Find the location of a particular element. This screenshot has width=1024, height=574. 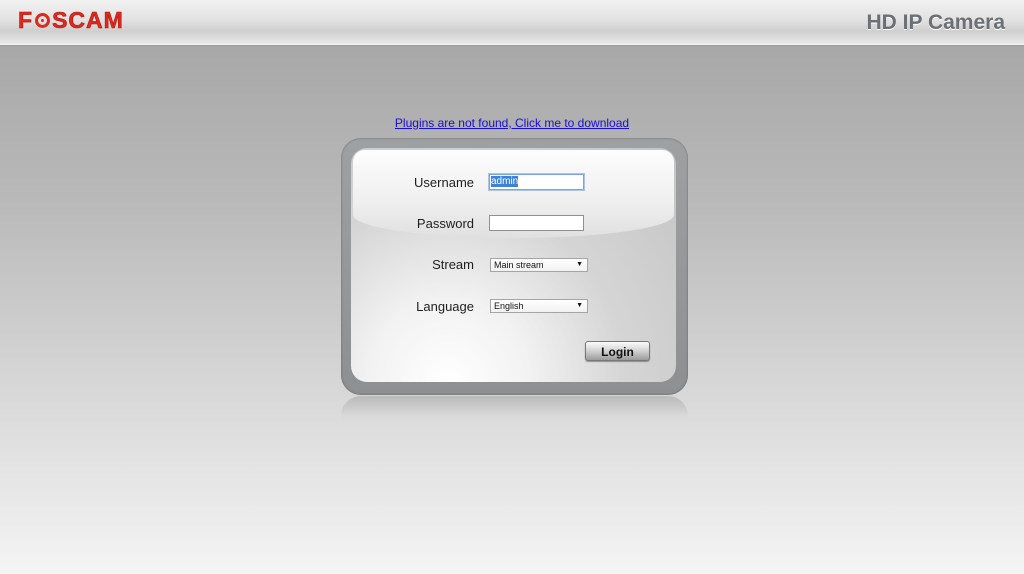

camera-lens-icon is located at coordinates (43, 20).